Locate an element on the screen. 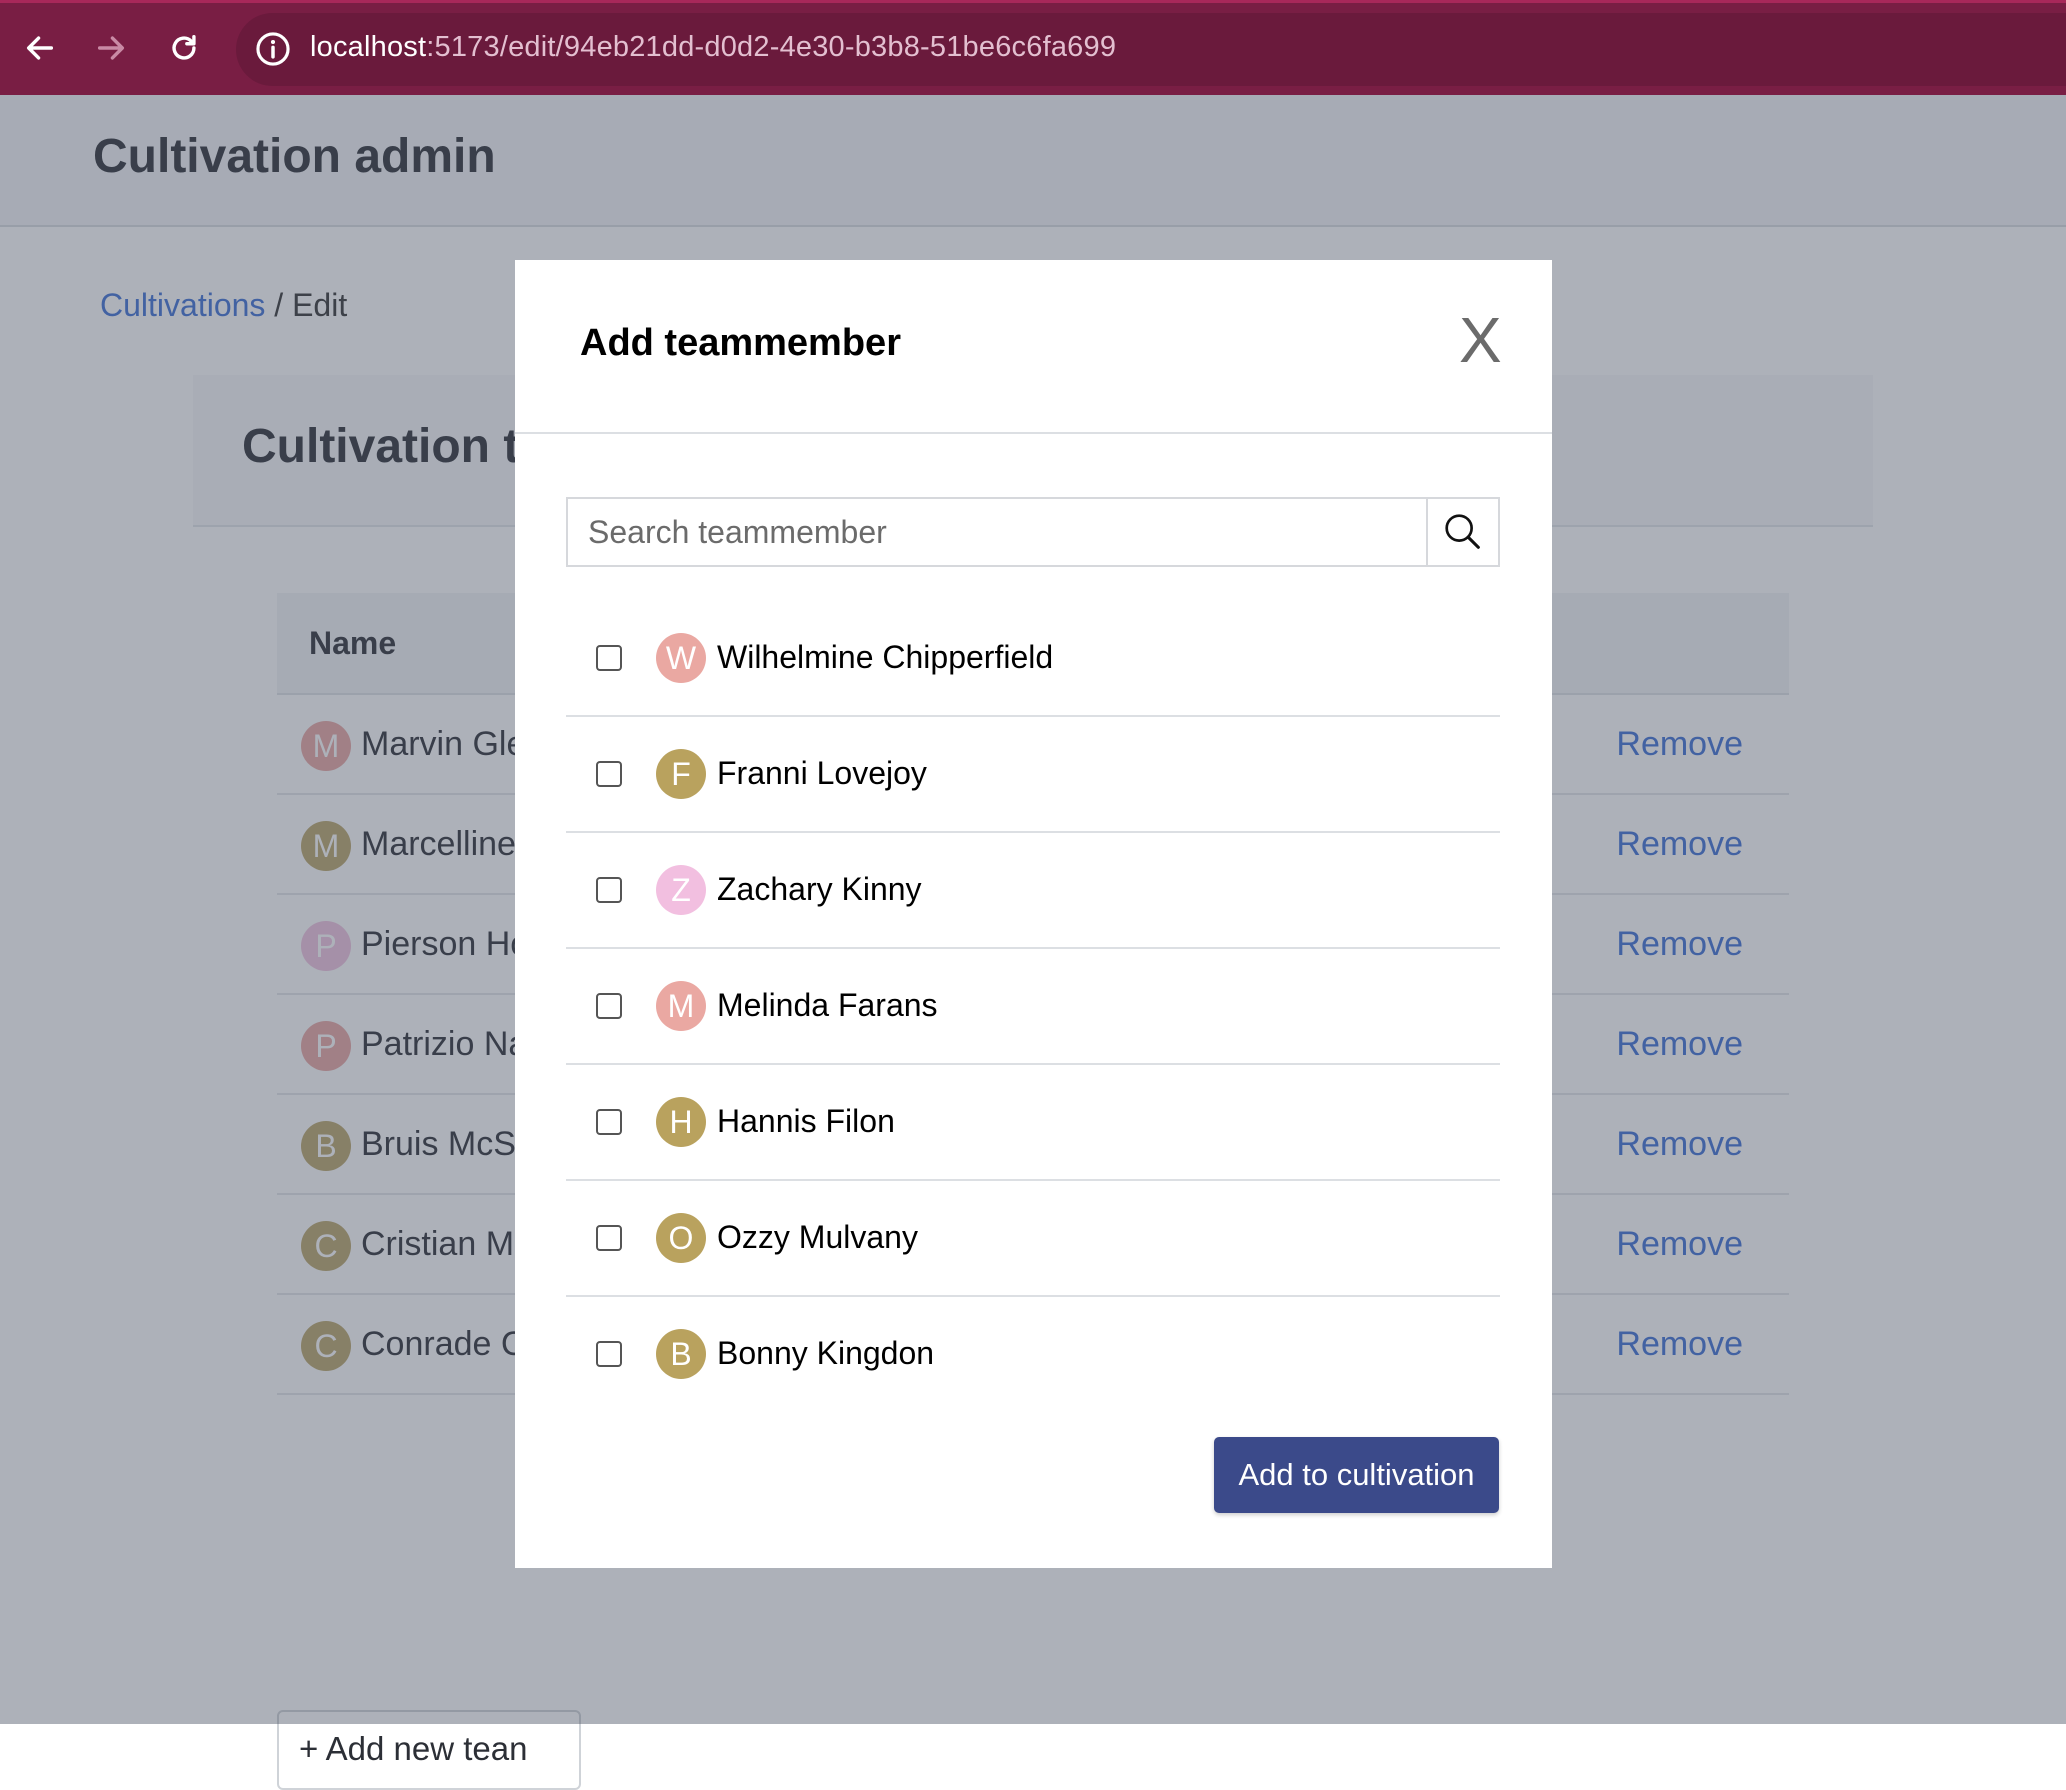 The width and height of the screenshot is (2066, 1790). member-name: Franni Lovejoy is located at coordinates (822, 773).